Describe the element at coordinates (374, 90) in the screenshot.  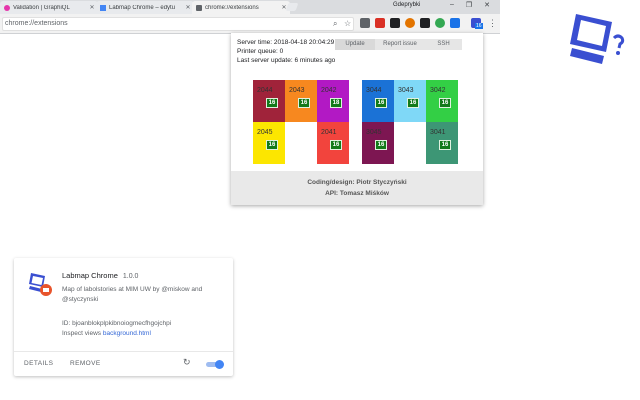
I see `printer-number: 3044` at that location.